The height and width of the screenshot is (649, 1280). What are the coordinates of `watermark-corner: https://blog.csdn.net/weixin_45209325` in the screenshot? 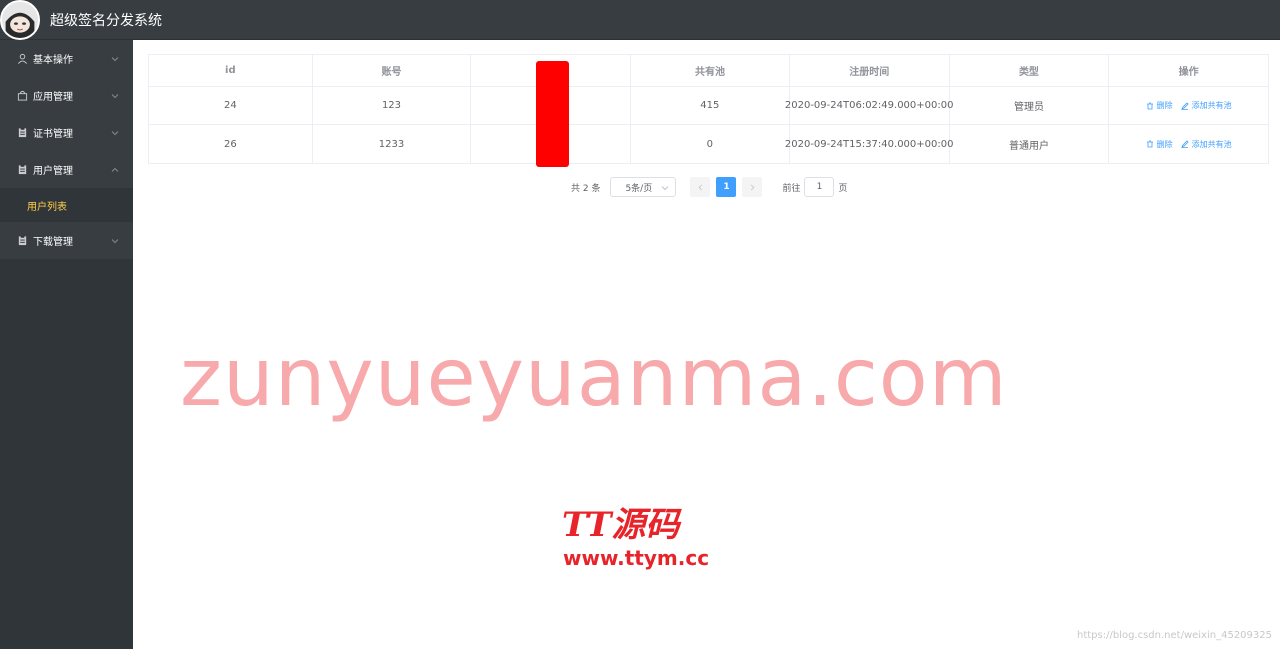 It's located at (1174, 635).